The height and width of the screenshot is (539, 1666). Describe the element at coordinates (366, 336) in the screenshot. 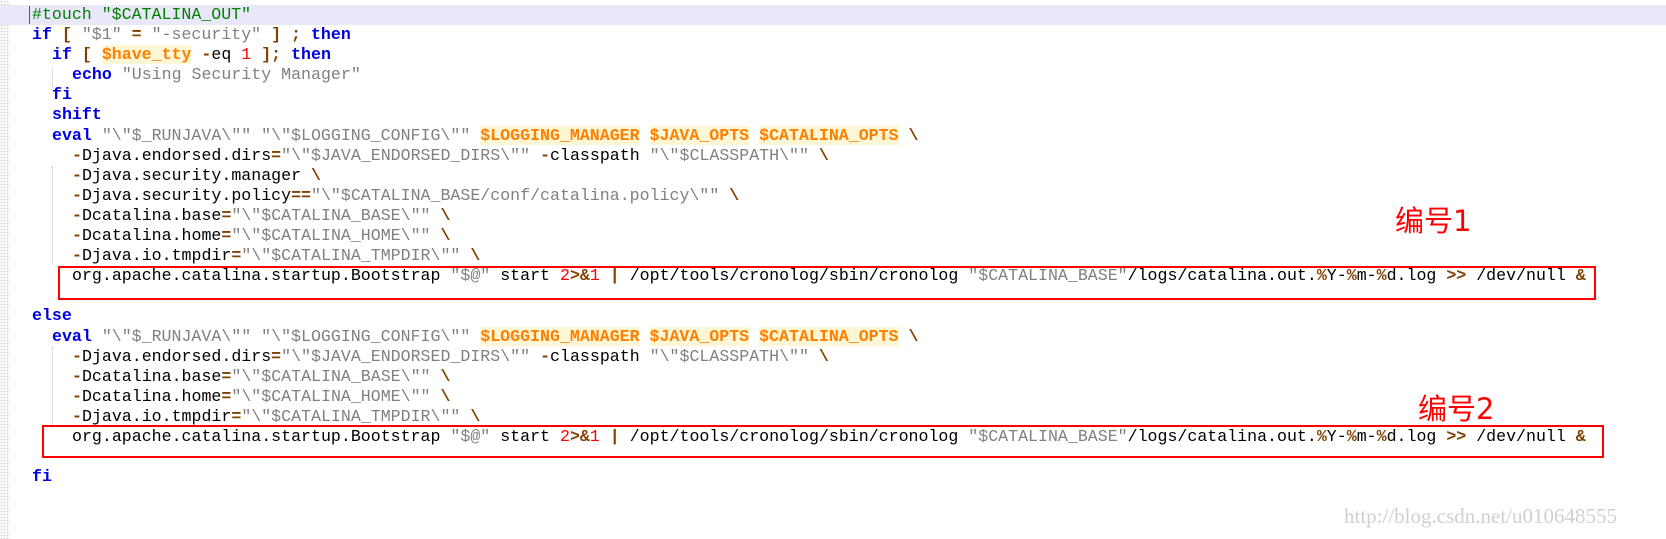

I see `code-token: "\"$LOGGING_CONFIG\""` at that location.